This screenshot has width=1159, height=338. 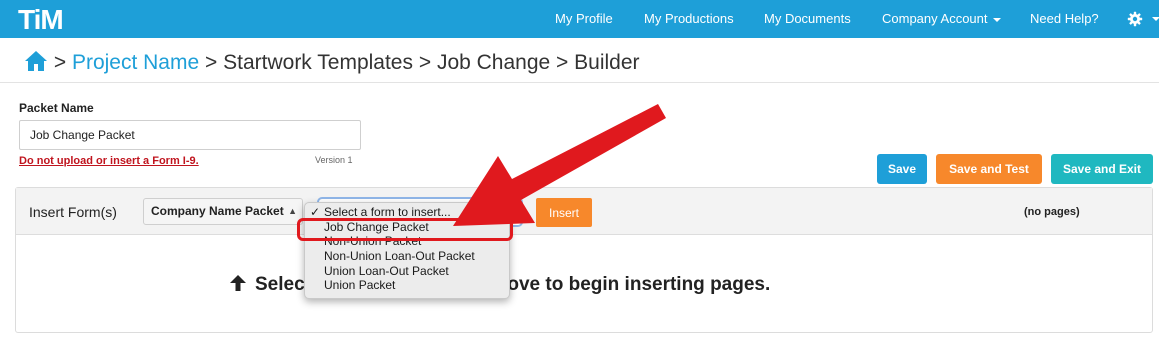 I want to click on insert-forms-label: Insert Form(s), so click(x=73, y=212).